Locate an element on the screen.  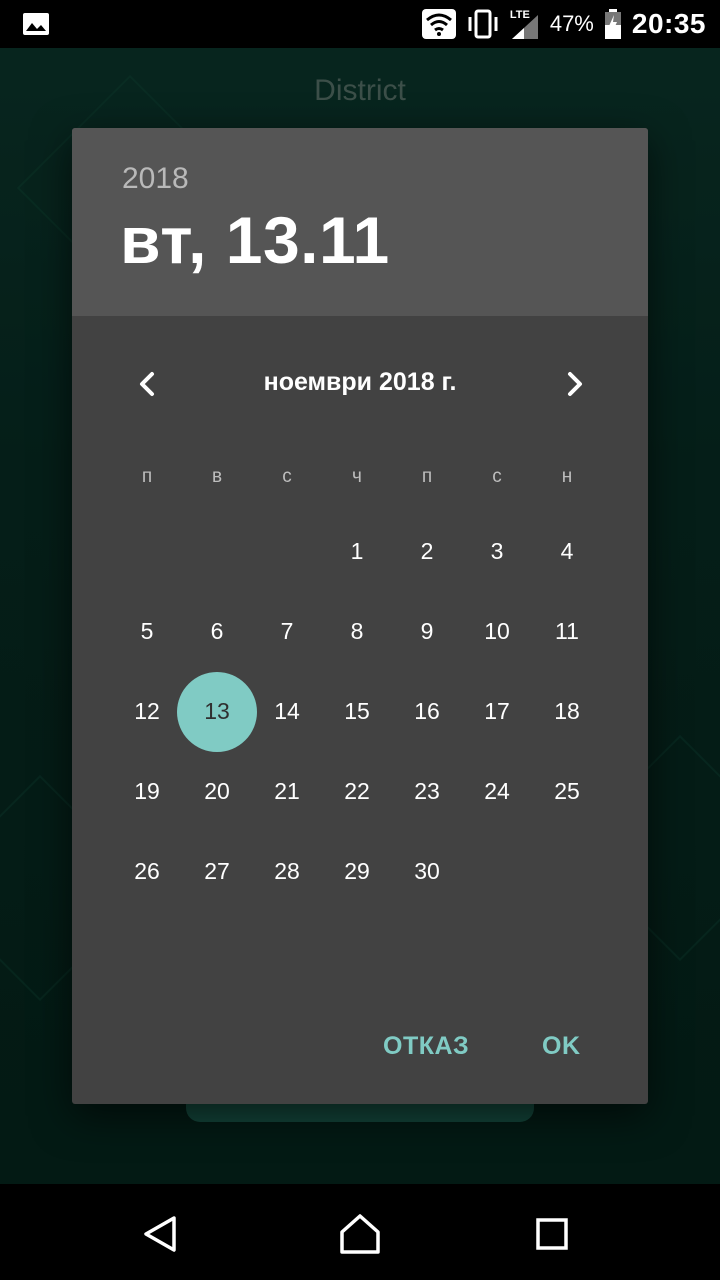
calendar-day: 10 is located at coordinates (497, 631).